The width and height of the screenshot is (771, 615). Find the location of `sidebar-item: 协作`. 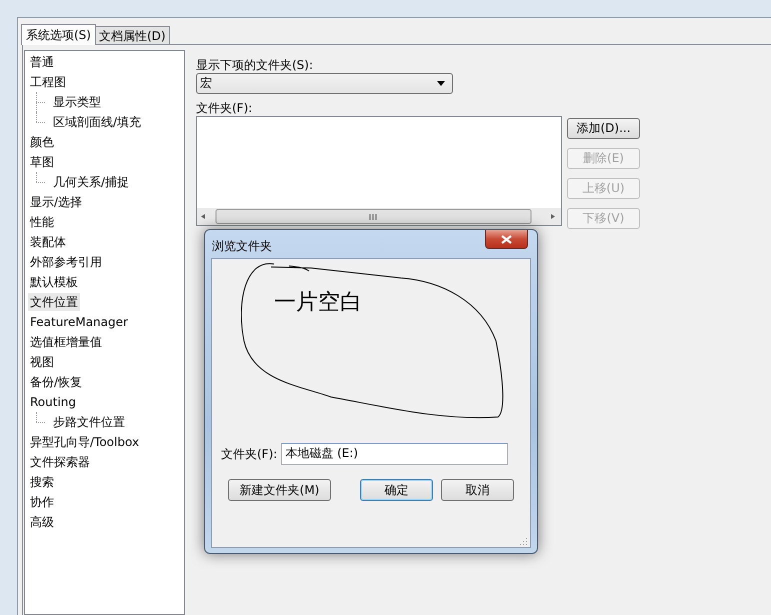

sidebar-item: 协作 is located at coordinates (42, 502).